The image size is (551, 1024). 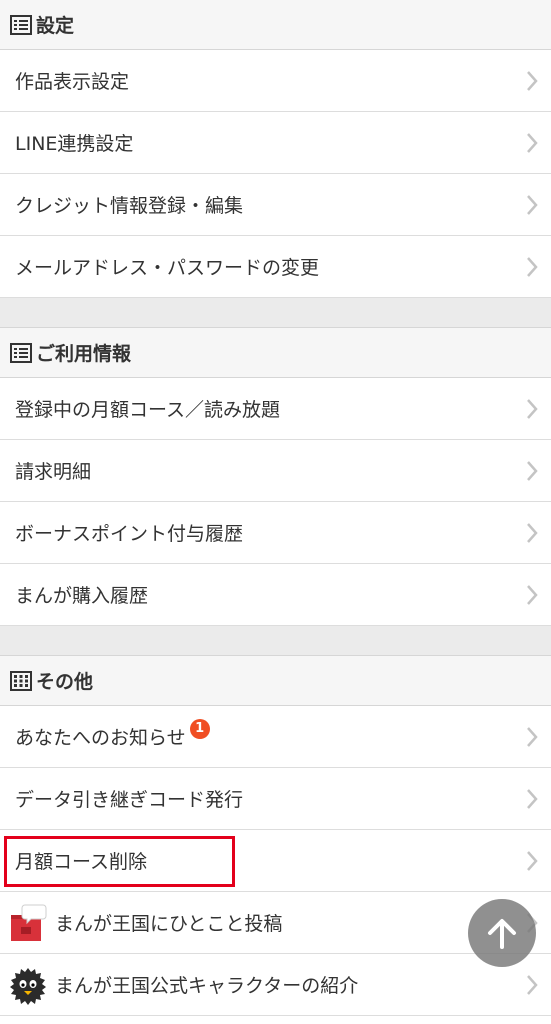 What do you see at coordinates (28, 923) in the screenshot?
I see `mailbox-icon` at bounding box center [28, 923].